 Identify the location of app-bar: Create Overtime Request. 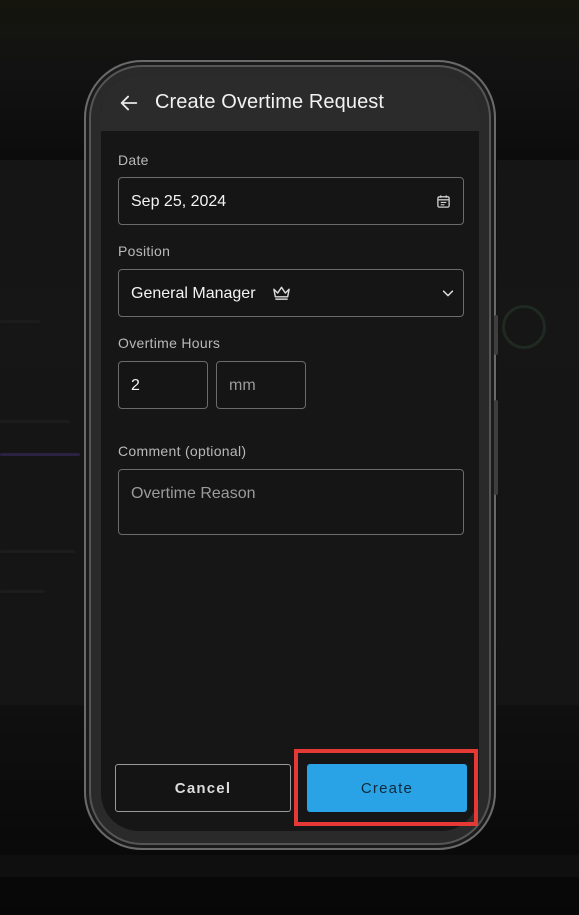
(290, 103).